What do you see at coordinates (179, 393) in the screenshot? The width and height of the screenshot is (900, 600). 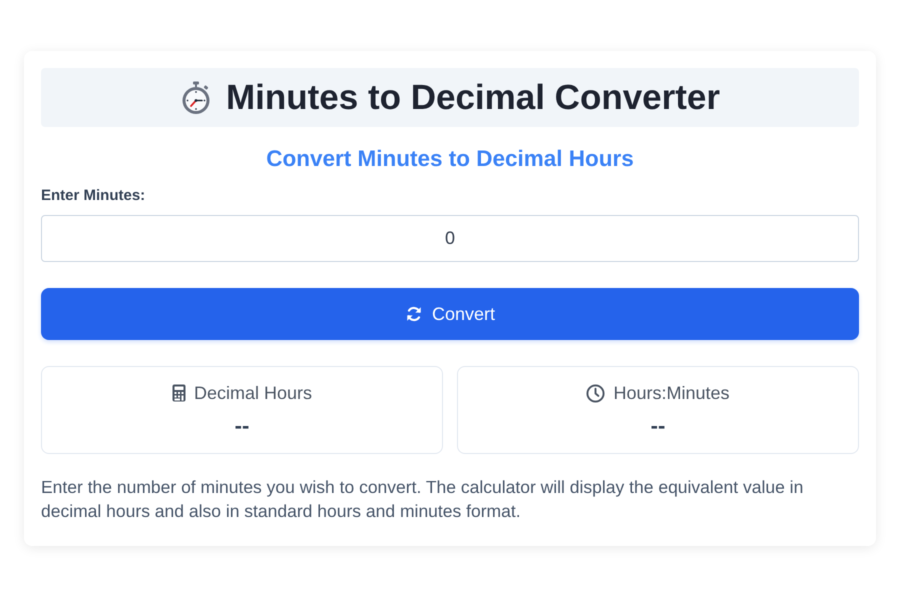 I see `calculator-icon` at bounding box center [179, 393].